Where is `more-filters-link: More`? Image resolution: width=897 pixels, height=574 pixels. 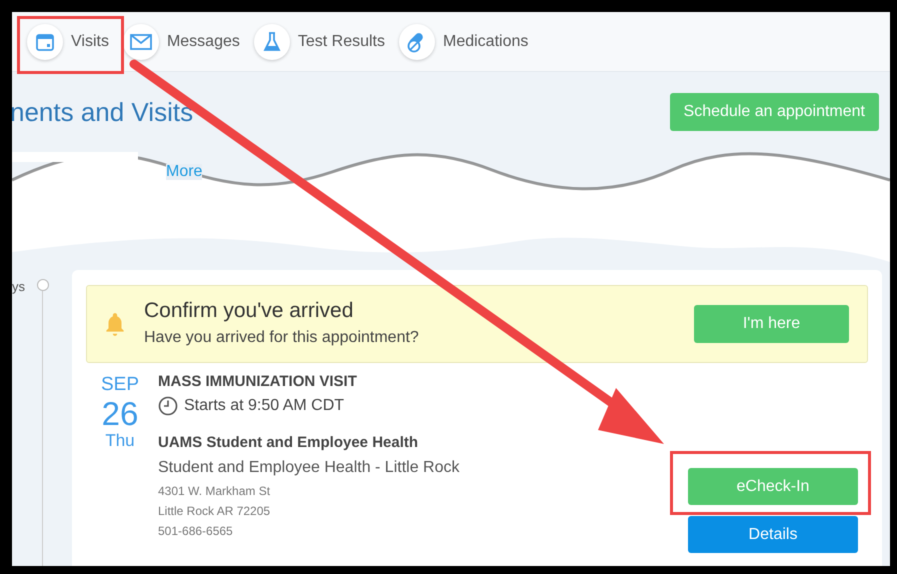 more-filters-link: More is located at coordinates (184, 172).